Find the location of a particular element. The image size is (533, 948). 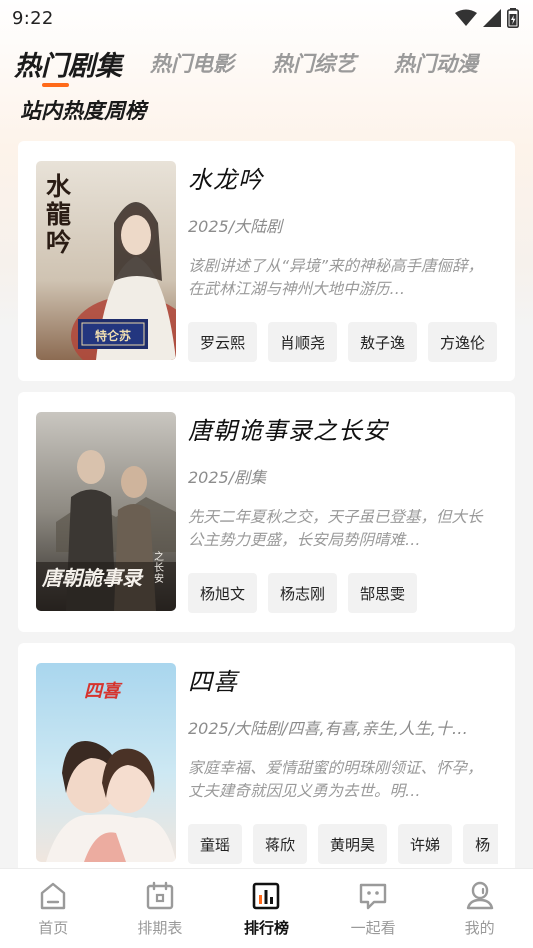

ranking-icon is located at coordinates (266, 896).